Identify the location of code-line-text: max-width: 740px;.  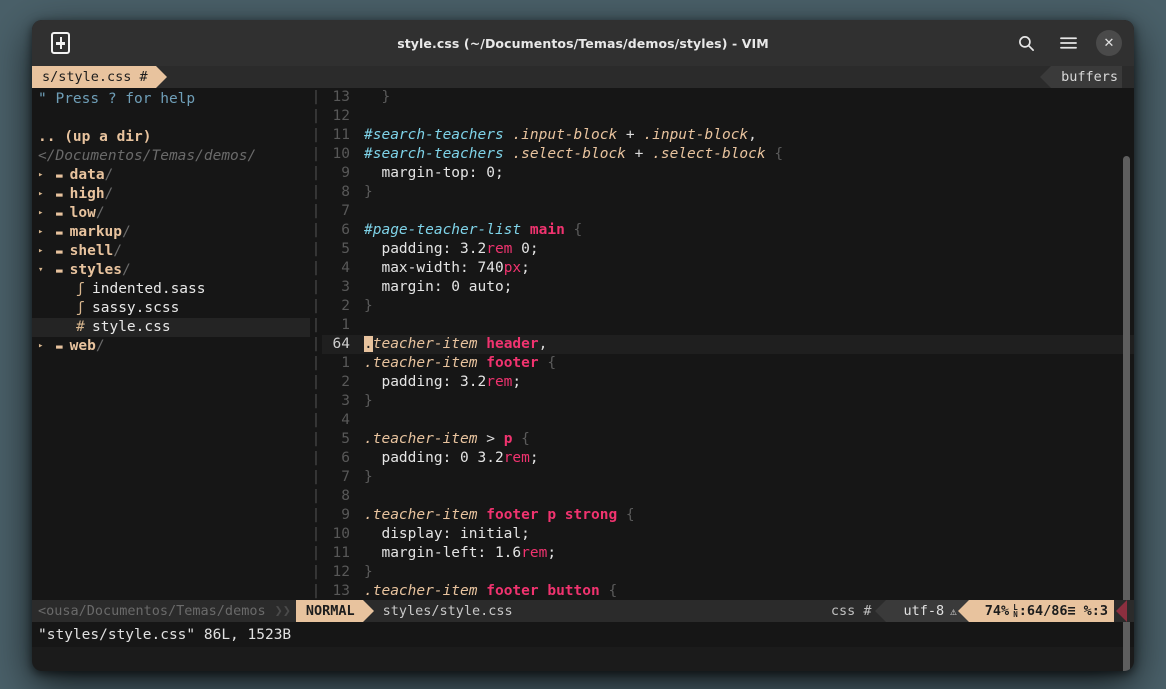
(447, 268).